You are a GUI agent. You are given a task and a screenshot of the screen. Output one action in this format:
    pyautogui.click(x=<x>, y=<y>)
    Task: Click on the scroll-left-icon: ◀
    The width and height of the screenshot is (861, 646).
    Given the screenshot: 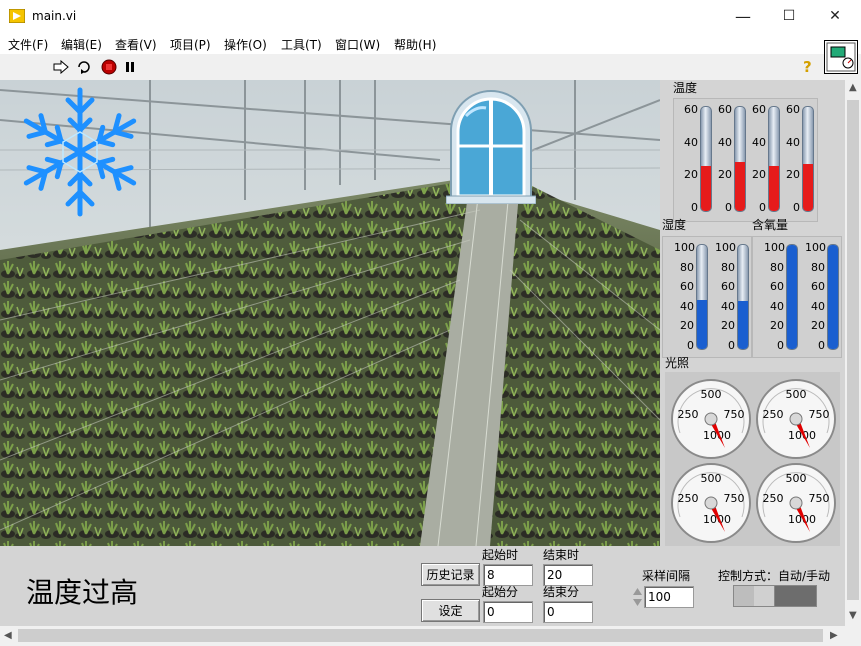 What is the action you would take?
    pyautogui.click(x=8, y=635)
    